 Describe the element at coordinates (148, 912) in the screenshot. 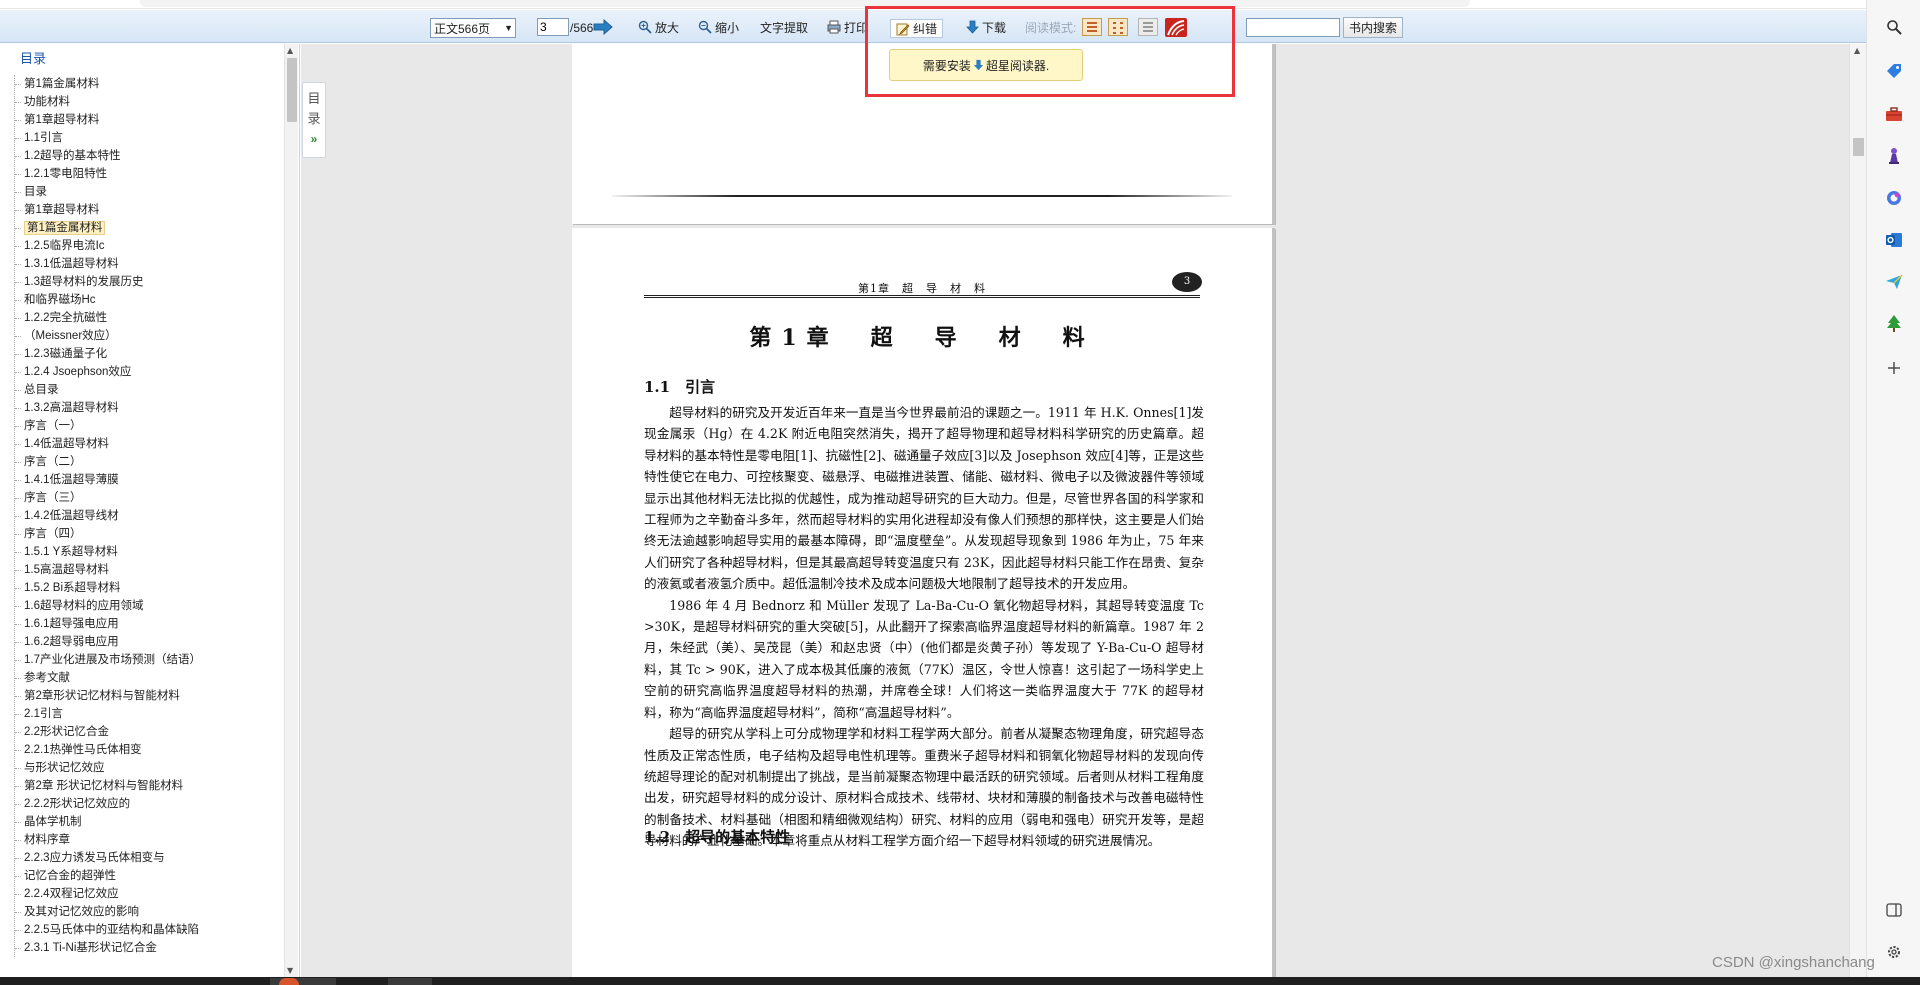

I see `toc-item: 及其对记忆效应的影响` at that location.